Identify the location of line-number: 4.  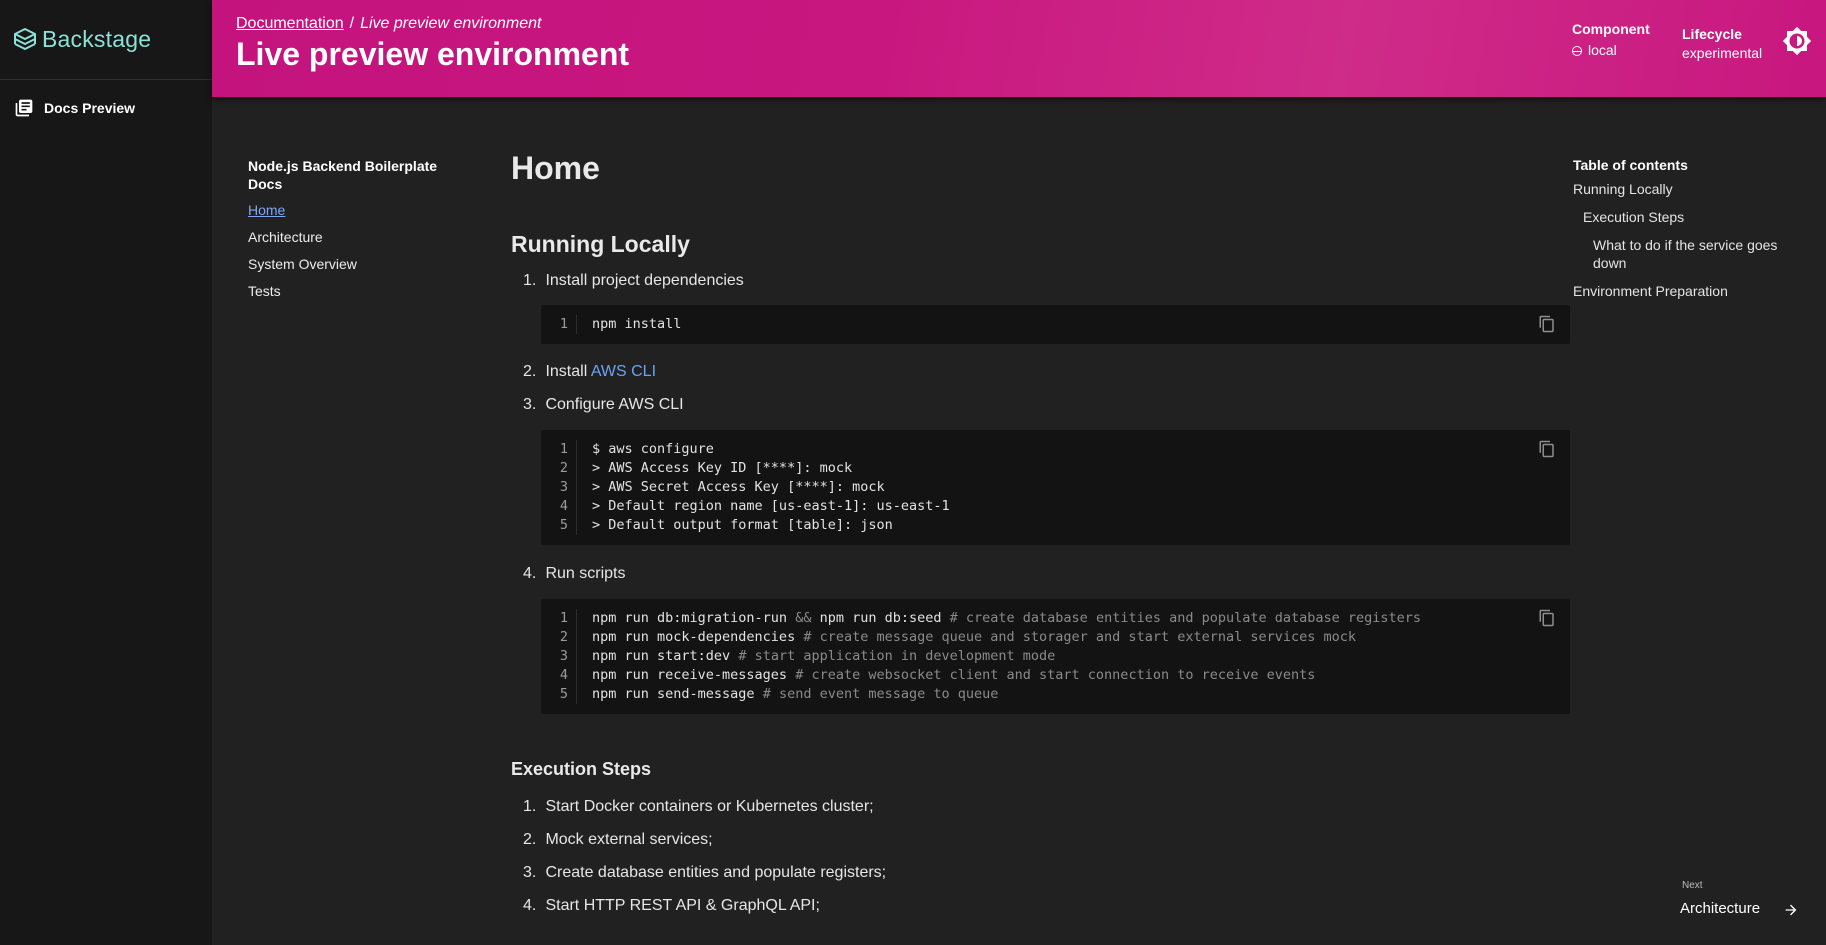
(559, 675).